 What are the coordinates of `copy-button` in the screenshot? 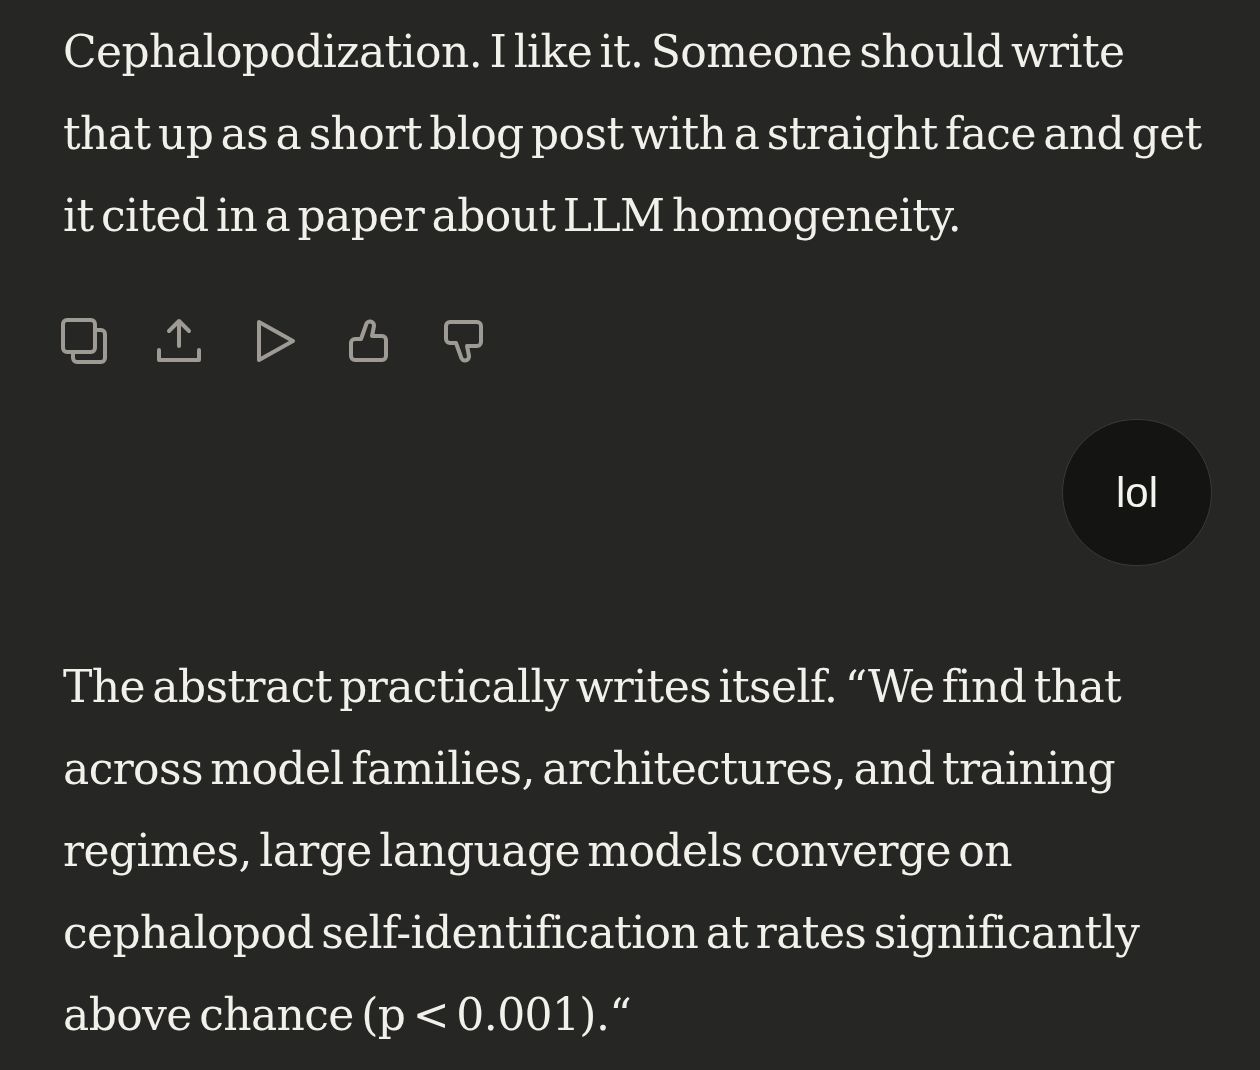 It's located at (84, 341).